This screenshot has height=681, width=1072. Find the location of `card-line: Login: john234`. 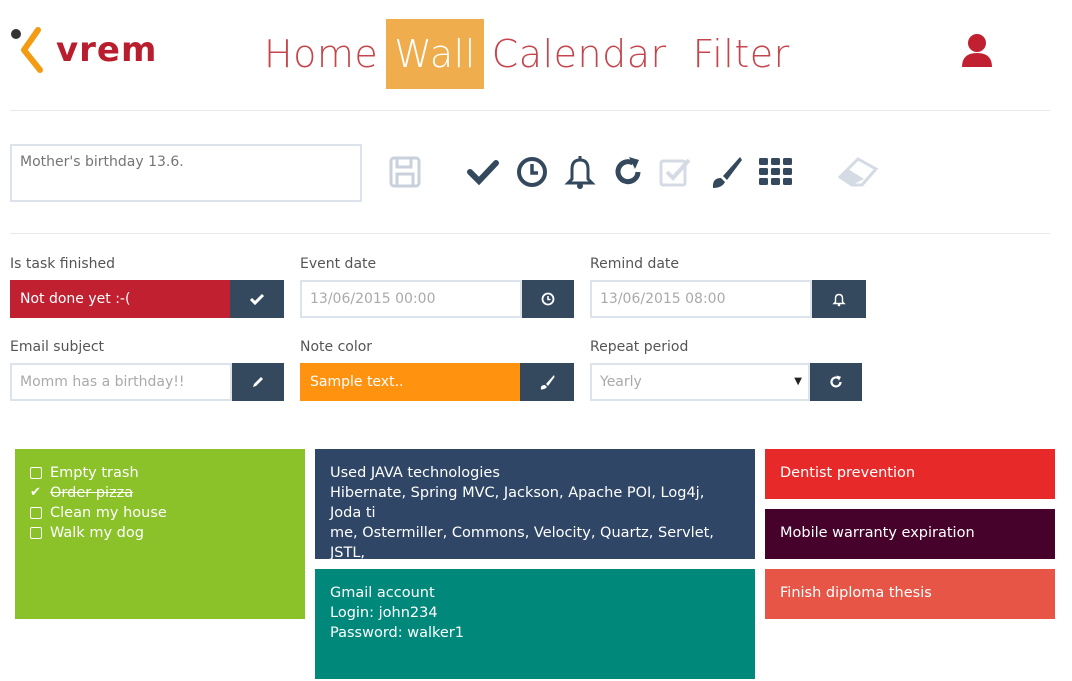

card-line: Login: john234 is located at coordinates (384, 613).